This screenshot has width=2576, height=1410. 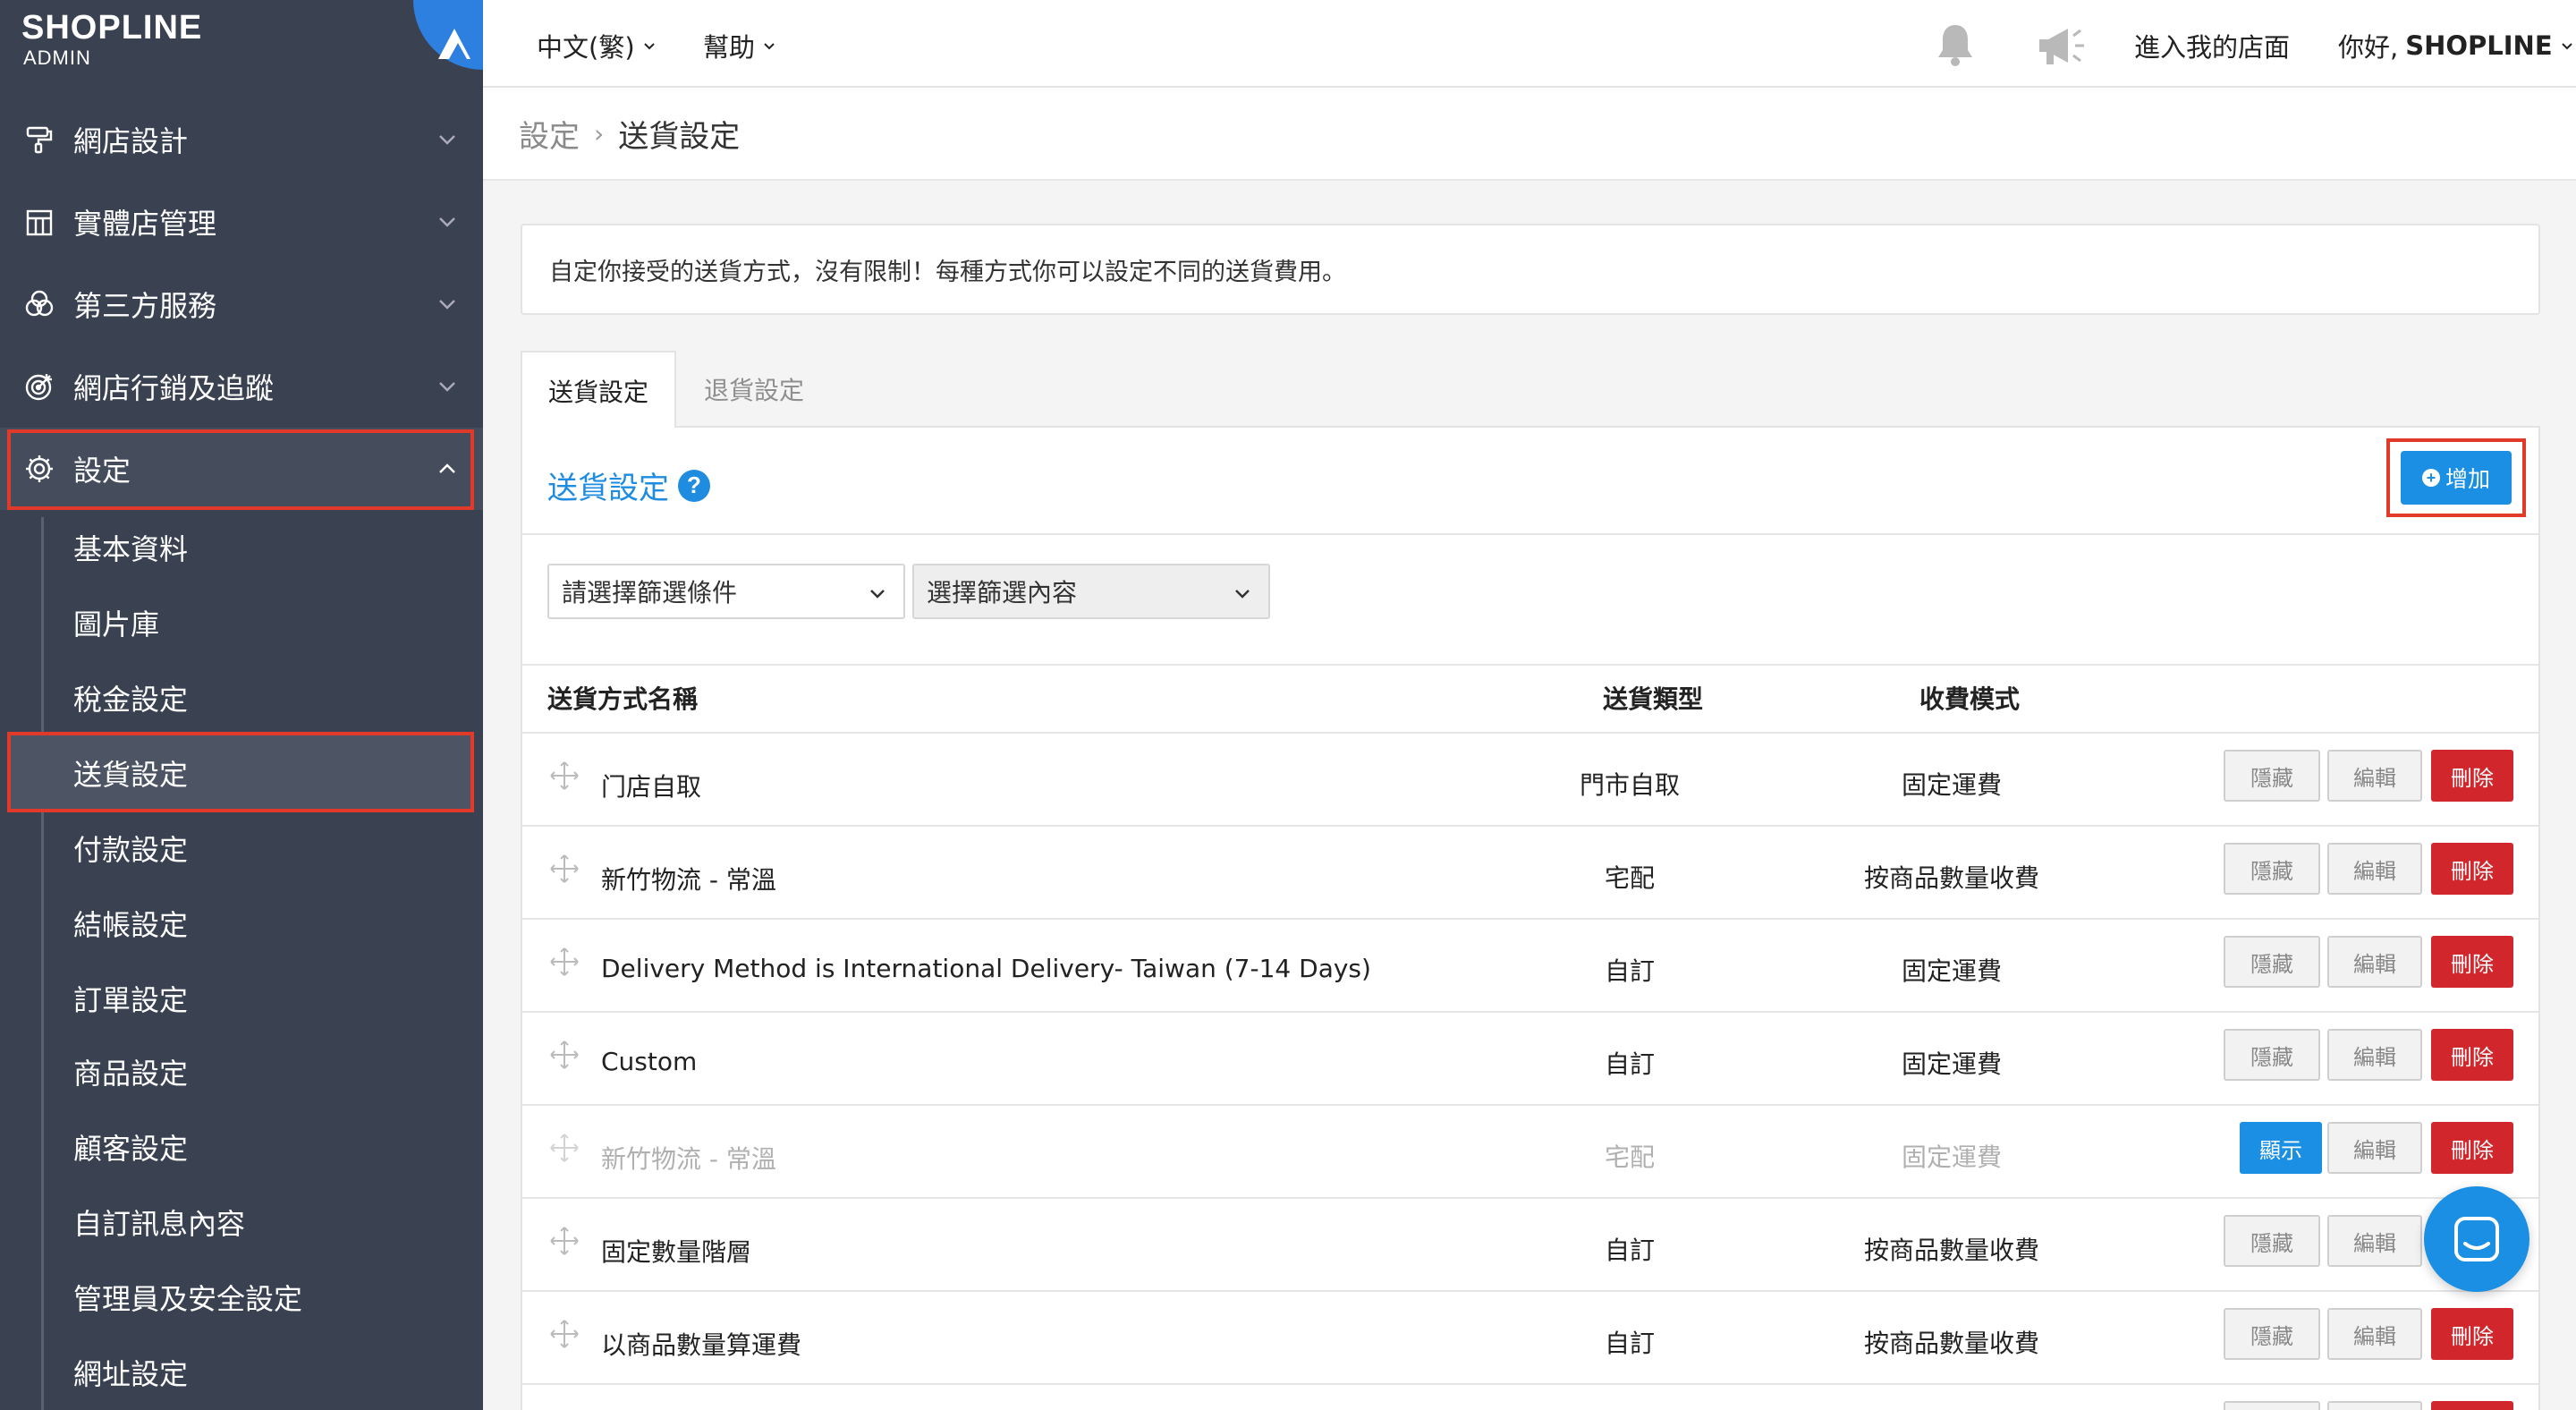 I want to click on submenu-item-admin-security: 管理員及安全設定, so click(x=187, y=1297).